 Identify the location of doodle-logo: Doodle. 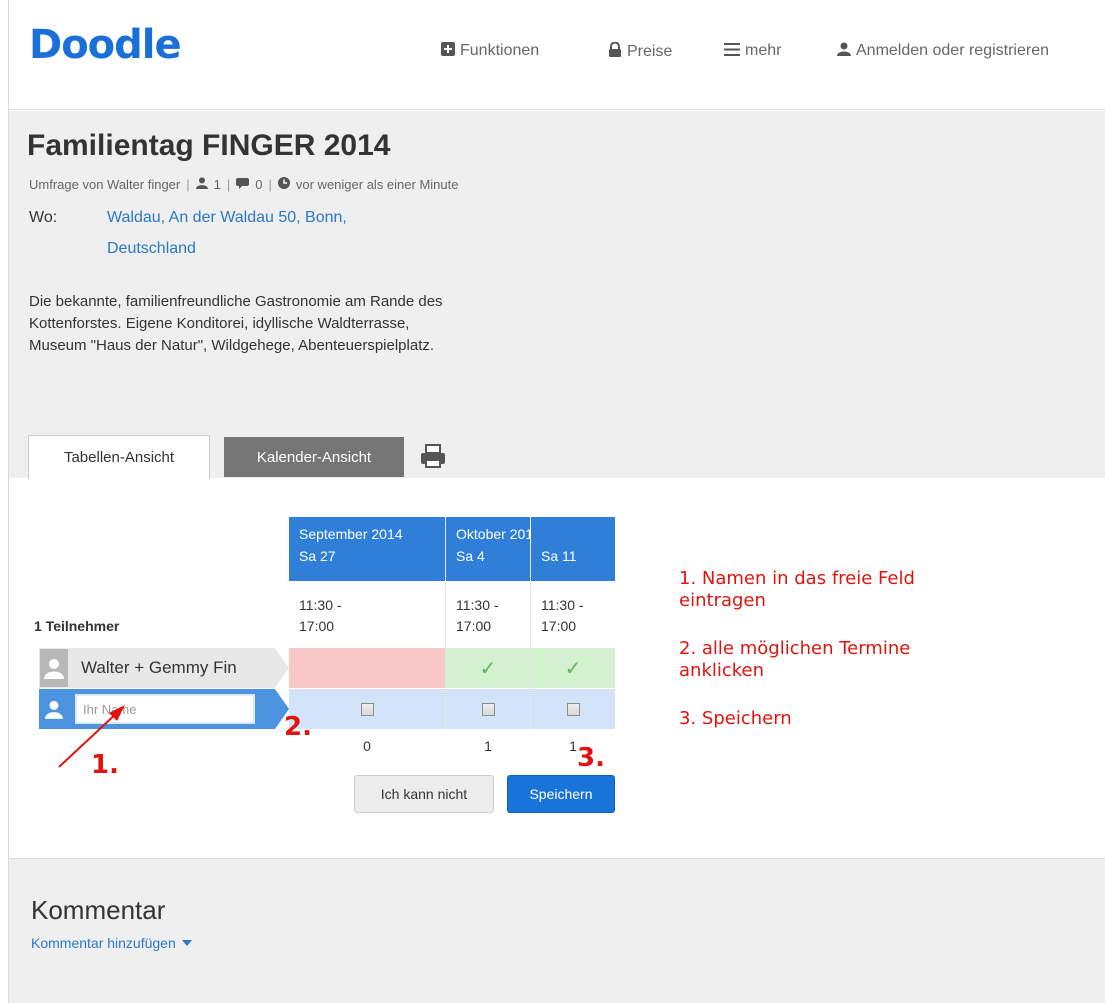
(105, 45).